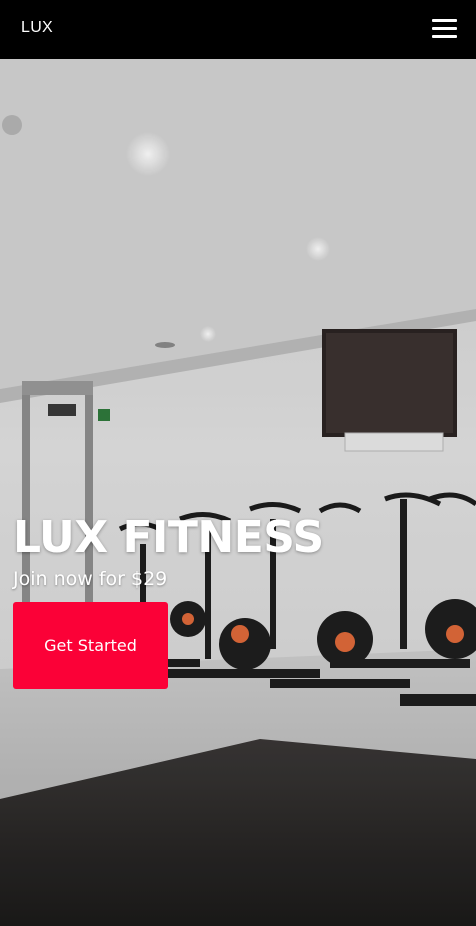 This screenshot has height=926, width=476. I want to click on site-logo: LUX, so click(37, 28).